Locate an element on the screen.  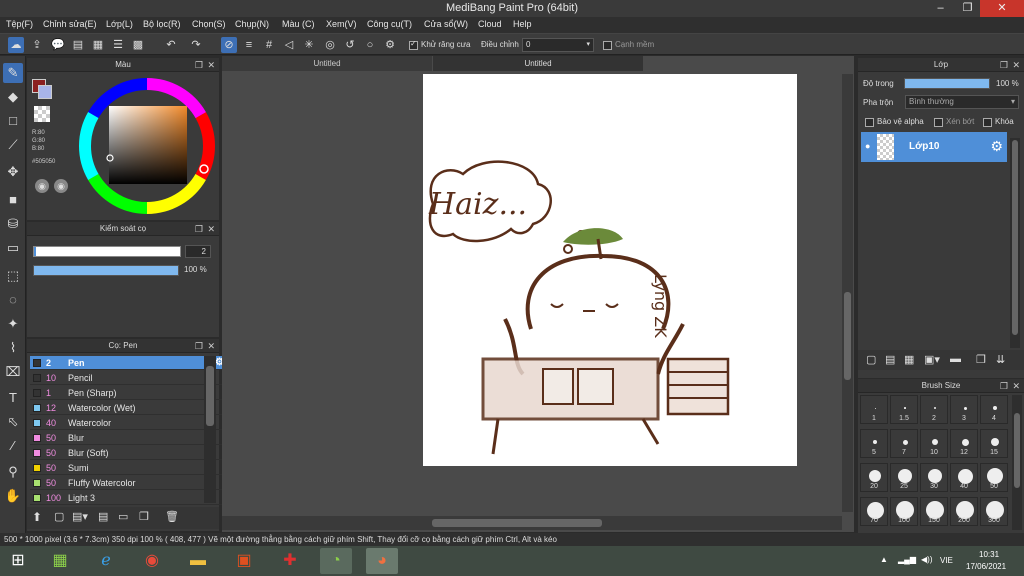
add-brush-icon: ⬆ is located at coordinates (37, 517).